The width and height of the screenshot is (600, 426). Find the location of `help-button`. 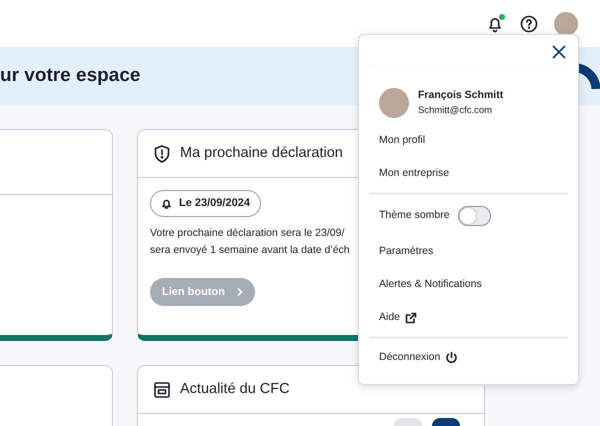

help-button is located at coordinates (529, 23).